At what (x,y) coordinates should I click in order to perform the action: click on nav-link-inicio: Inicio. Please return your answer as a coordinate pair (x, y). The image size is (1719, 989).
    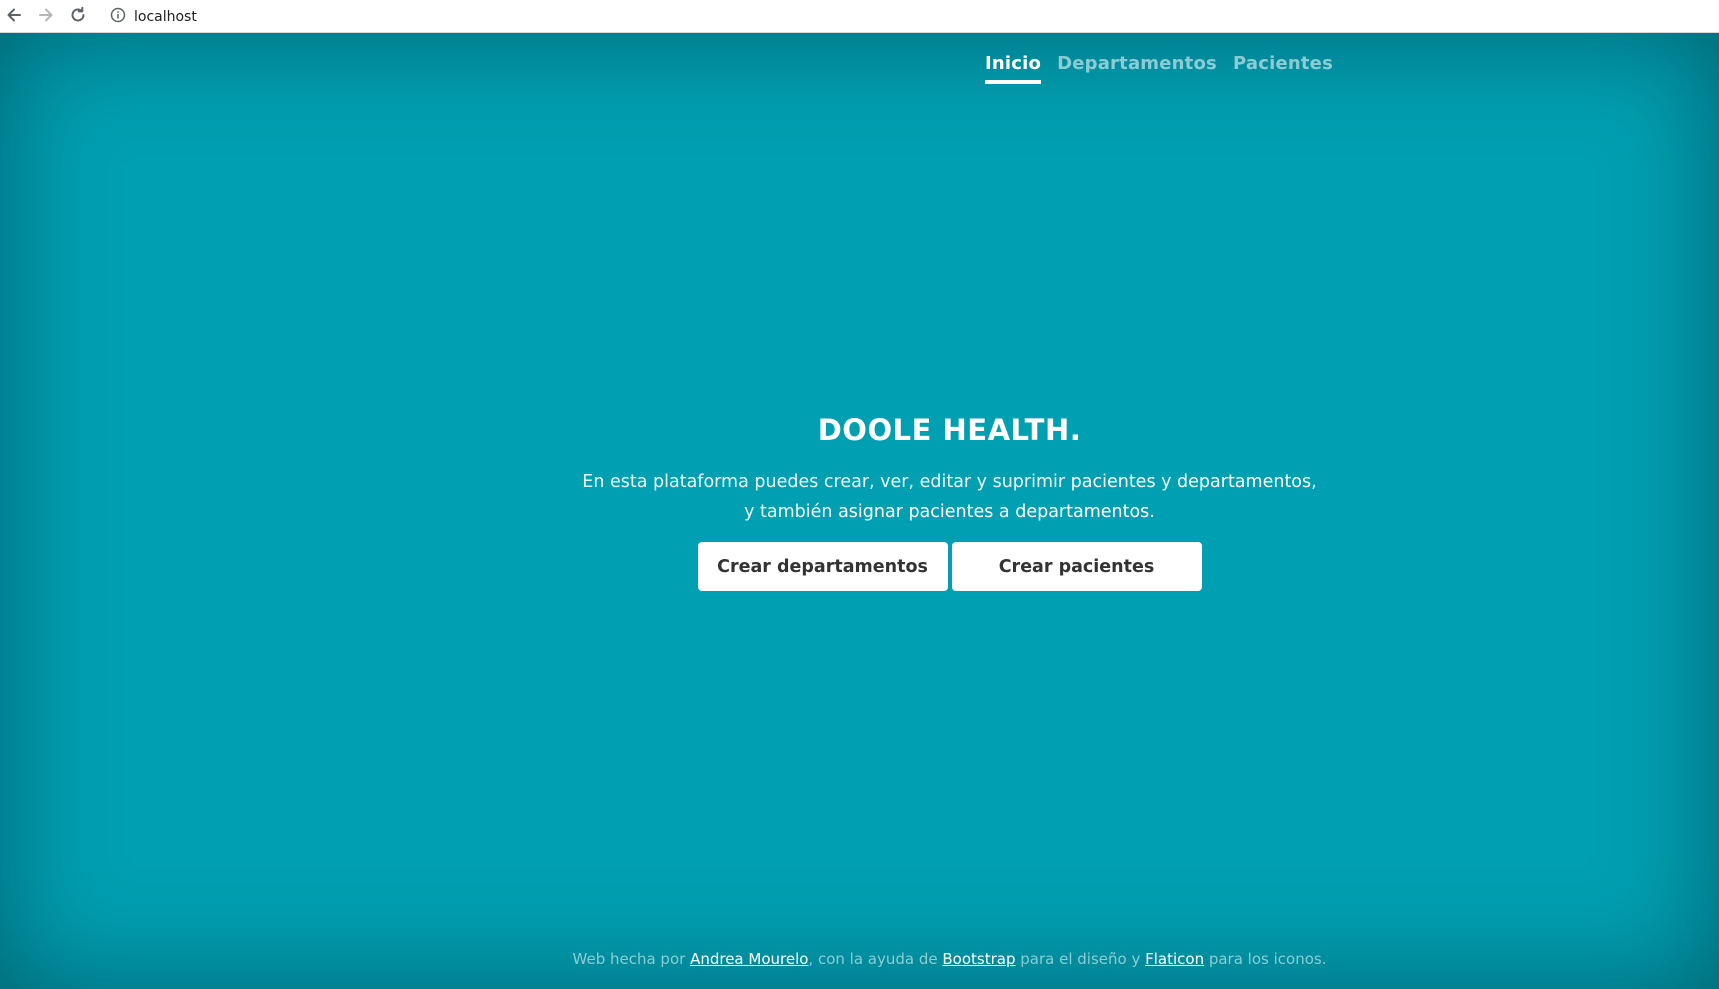
    Looking at the image, I should click on (1013, 68).